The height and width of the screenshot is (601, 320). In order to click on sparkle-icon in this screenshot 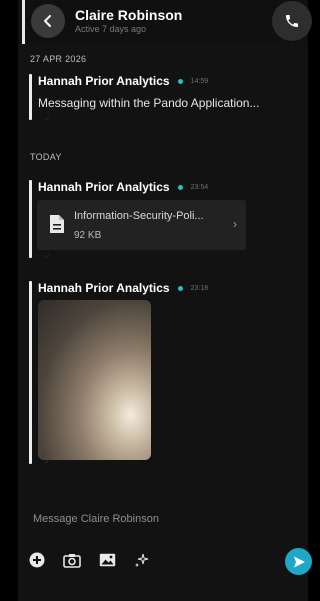, I will do `click(142, 560)`.